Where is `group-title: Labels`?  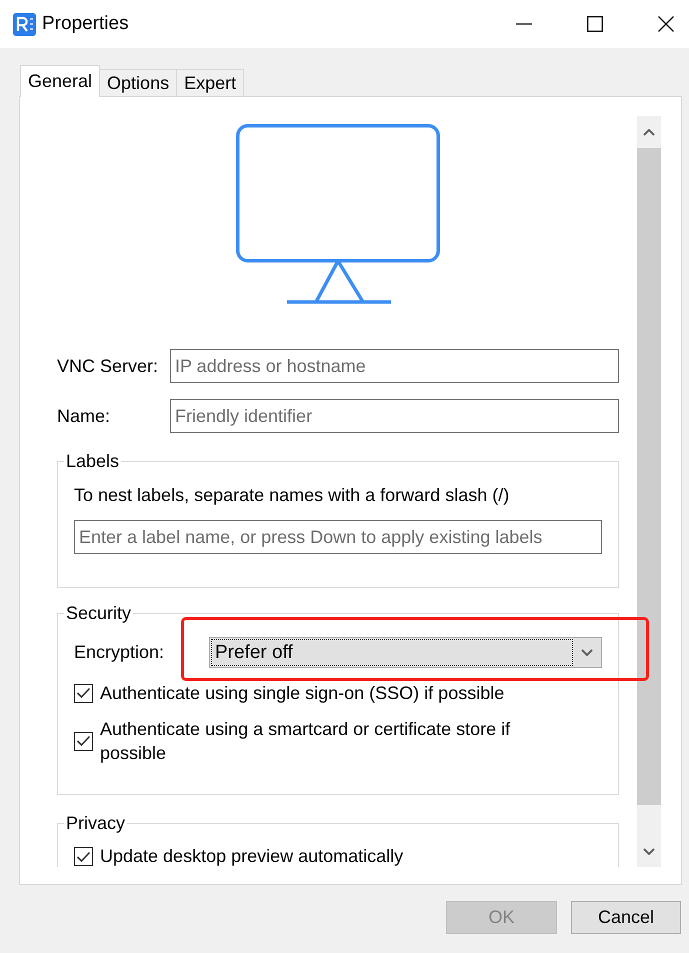 group-title: Labels is located at coordinates (92, 461).